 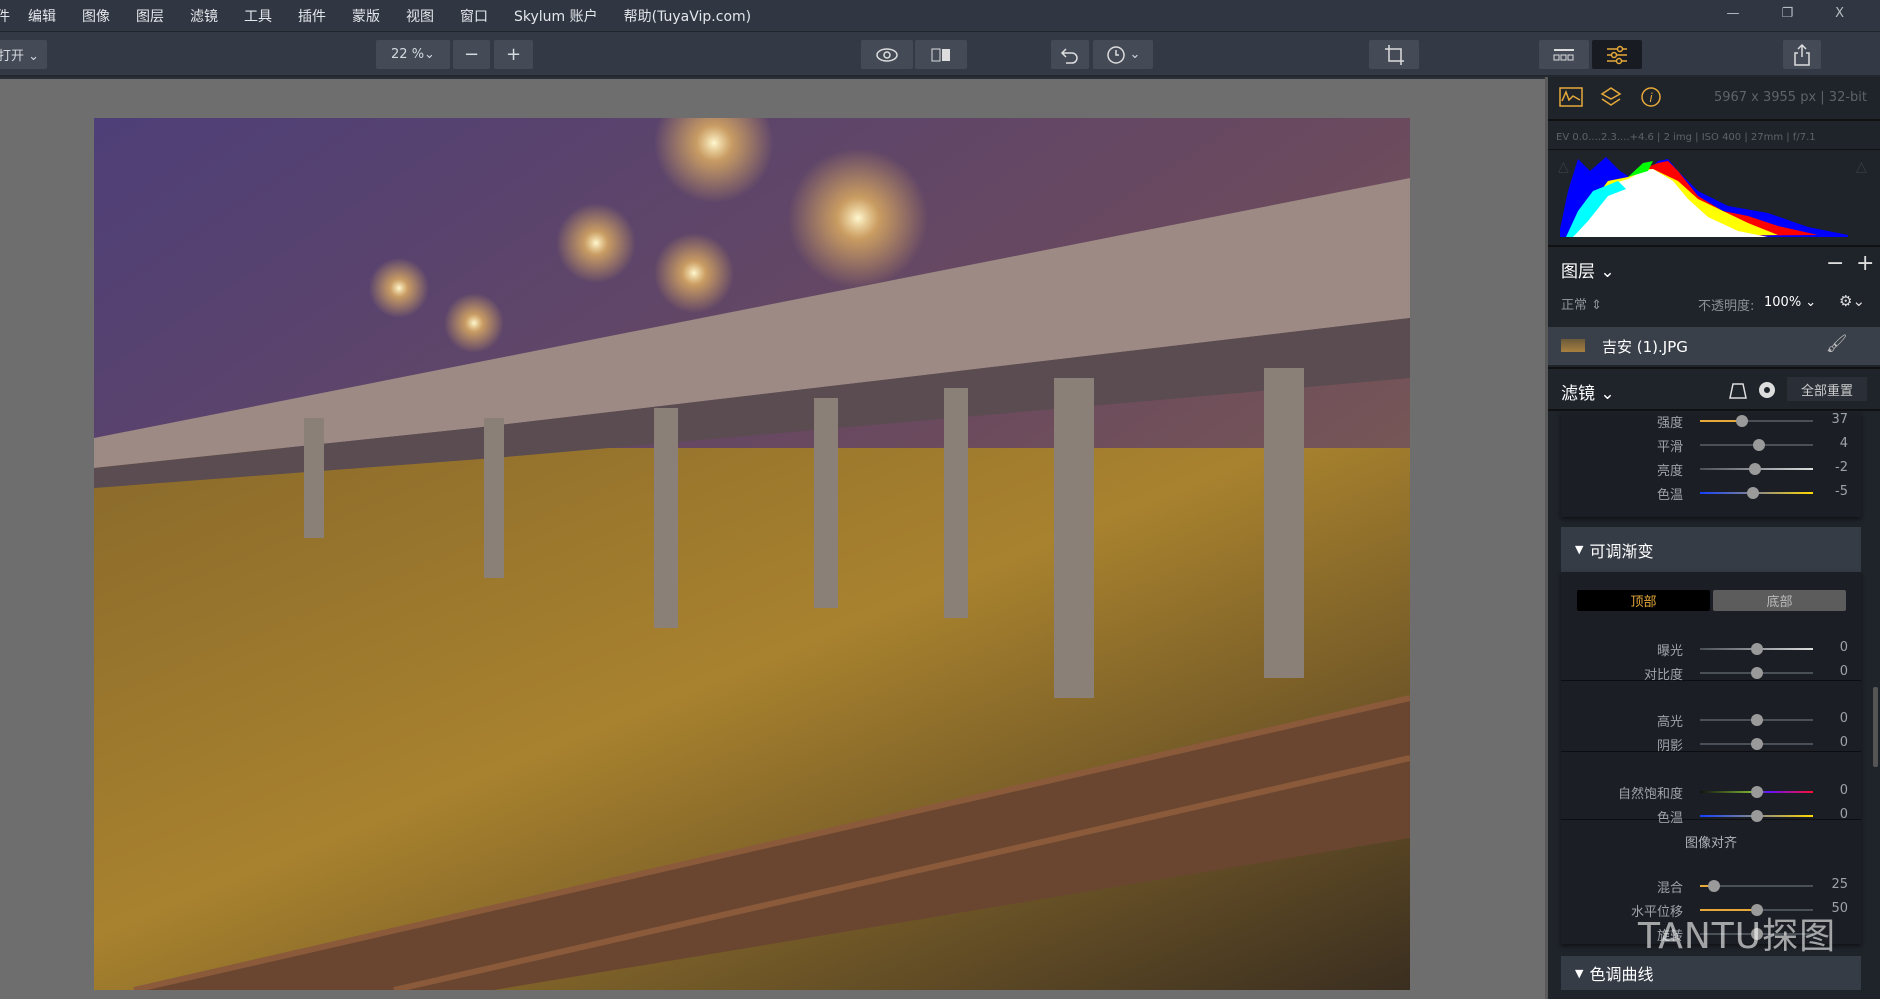 I want to click on remove-layer-button: −, so click(x=1835, y=263).